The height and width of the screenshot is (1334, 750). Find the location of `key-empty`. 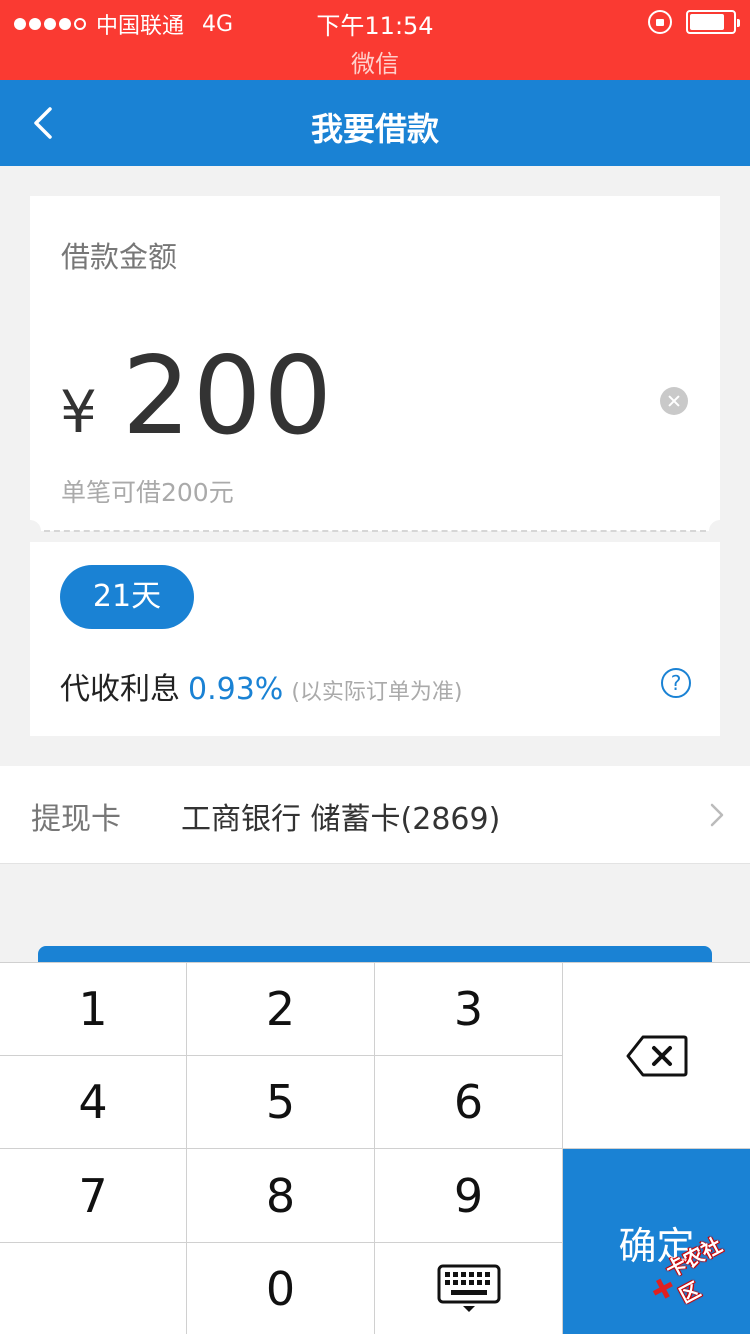

key-empty is located at coordinates (93, 1288).